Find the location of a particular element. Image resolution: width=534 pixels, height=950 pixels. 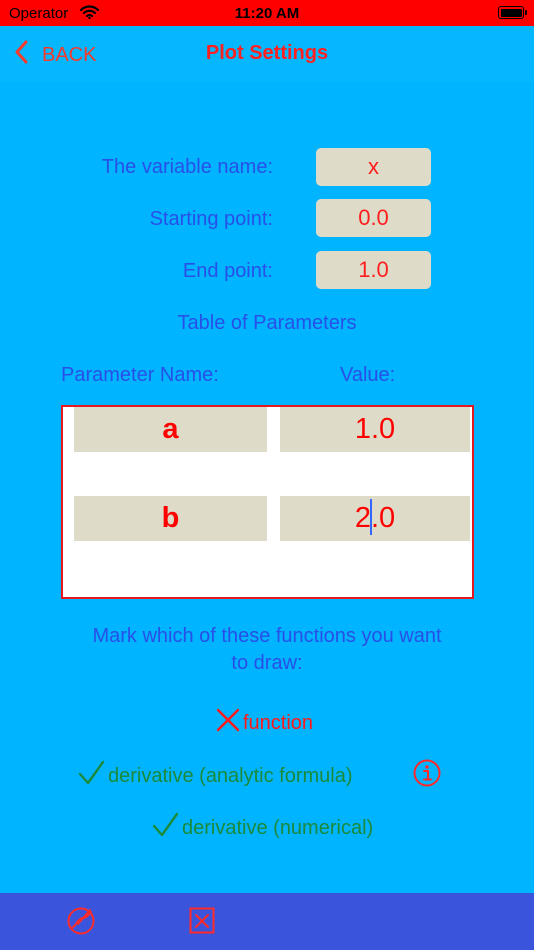

page-title: Plot Settings is located at coordinates (267, 53).